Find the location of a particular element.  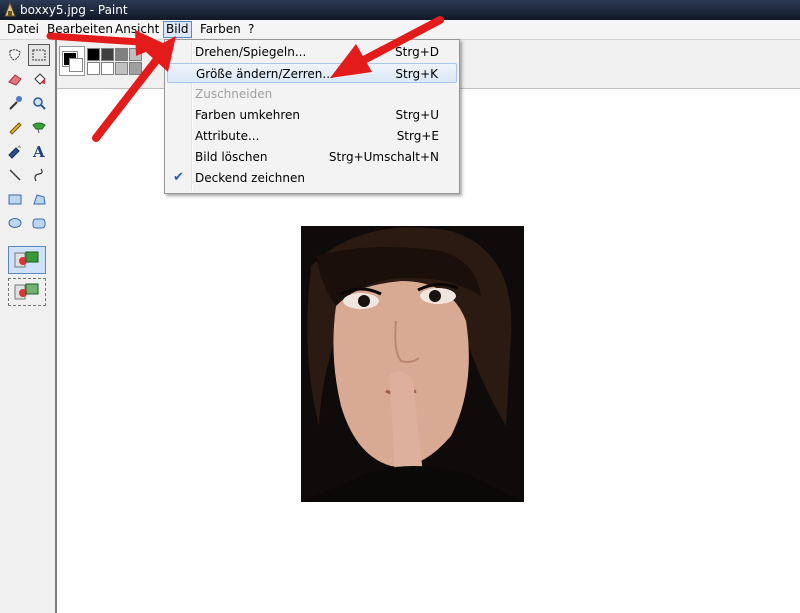

annotation-arrows is located at coordinates (245, 79).